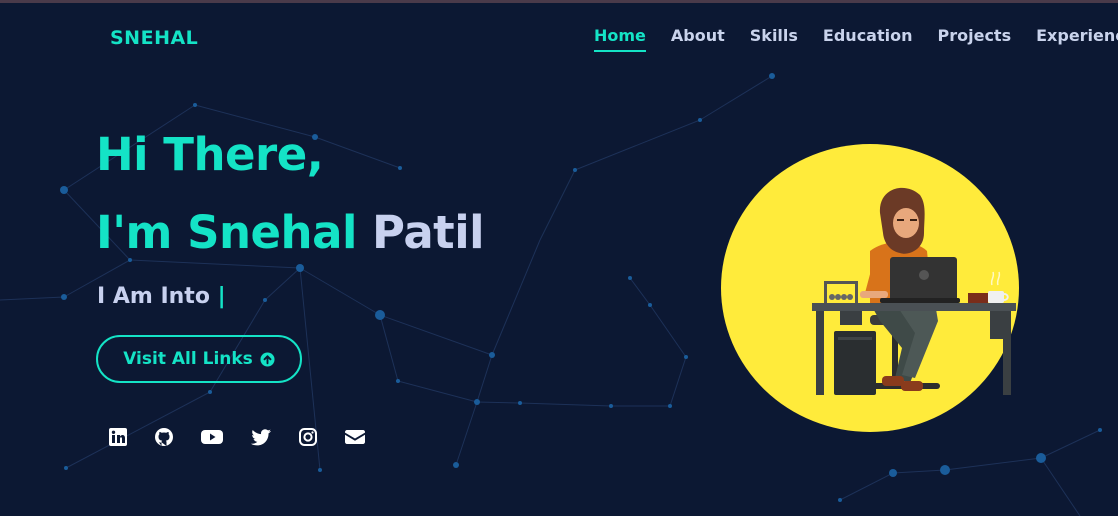 The width and height of the screenshot is (1118, 516). I want to click on nav-about: About, so click(698, 38).